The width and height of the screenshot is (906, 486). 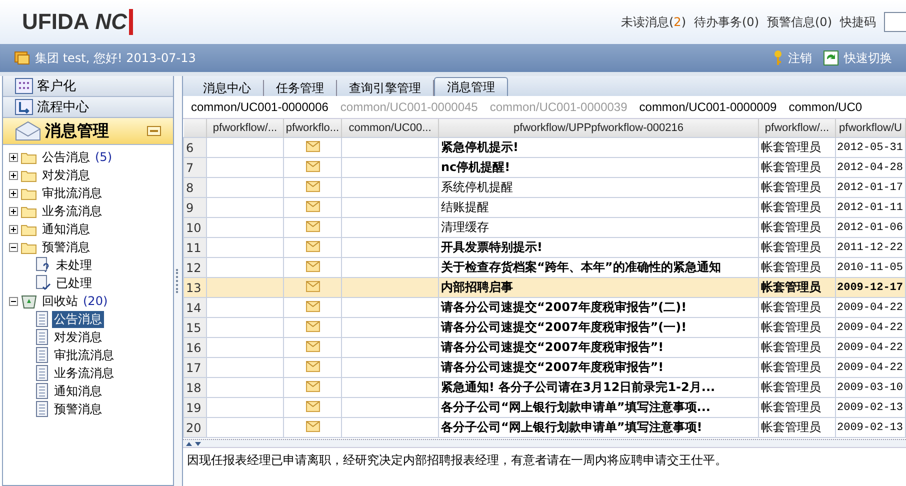 What do you see at coordinates (598, 208) in the screenshot?
I see `table-cell: 结账提醒` at bounding box center [598, 208].